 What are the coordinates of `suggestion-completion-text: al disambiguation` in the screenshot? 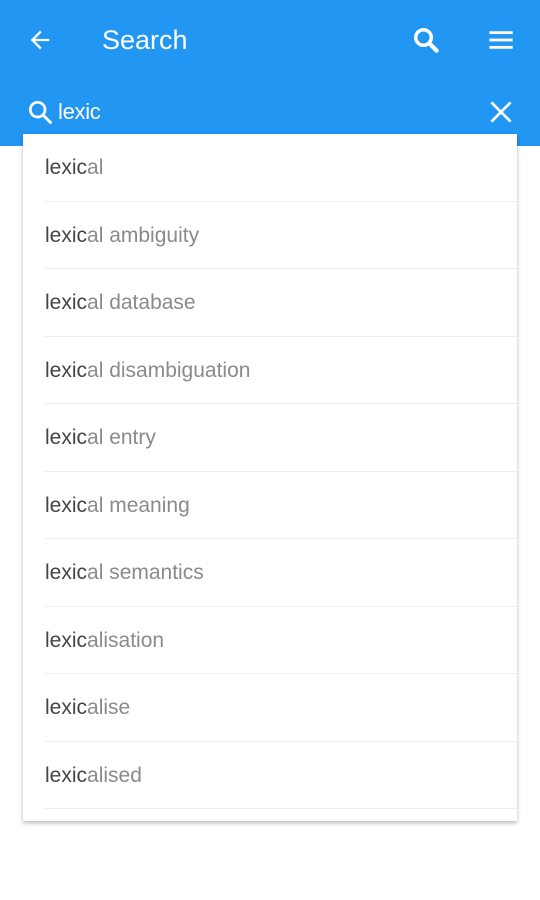 It's located at (169, 370).